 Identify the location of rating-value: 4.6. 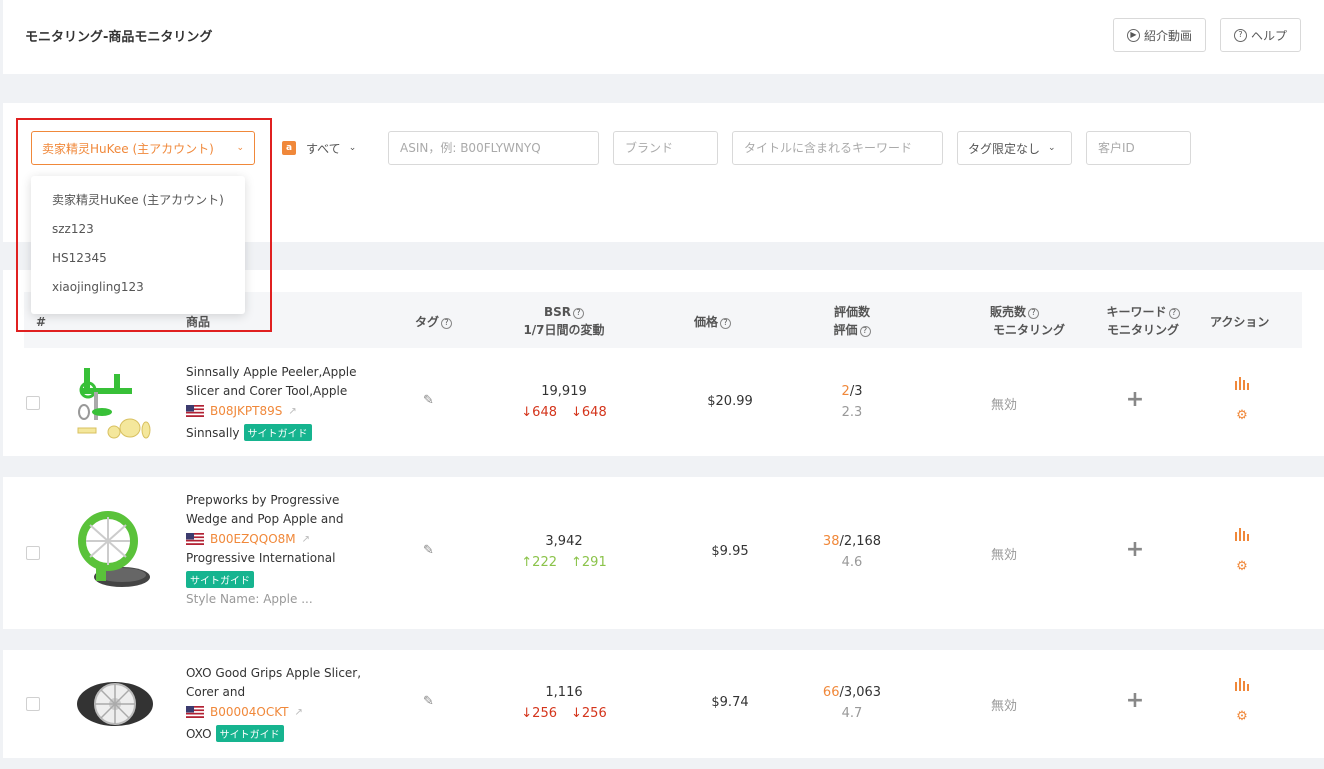
(852, 562).